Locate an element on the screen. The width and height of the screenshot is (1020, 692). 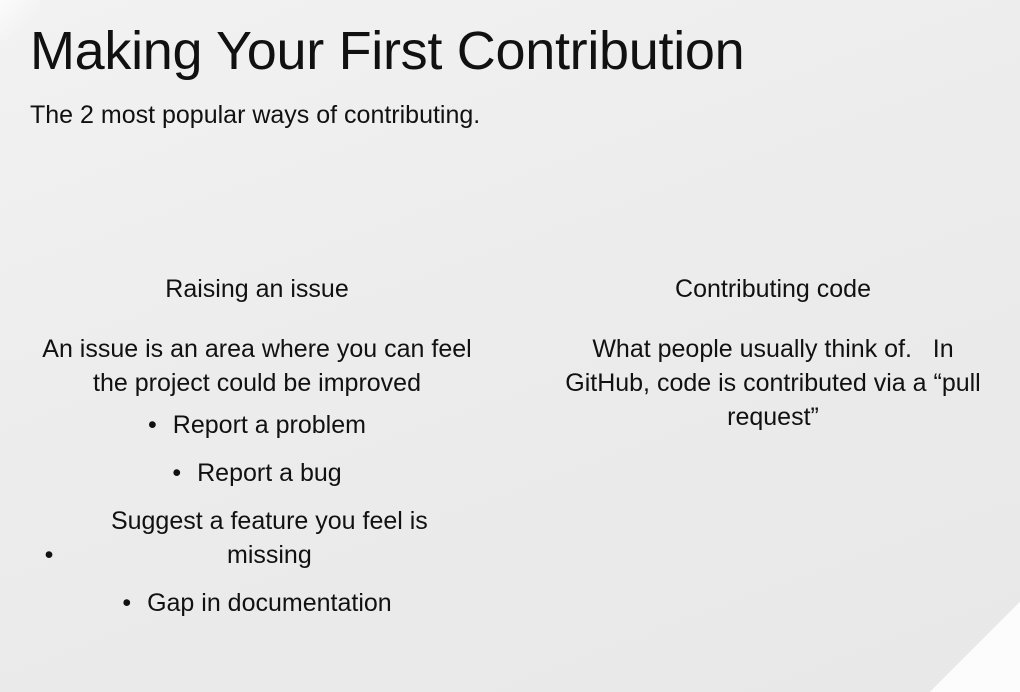
bullet-text: Report a problem is located at coordinates (269, 425).